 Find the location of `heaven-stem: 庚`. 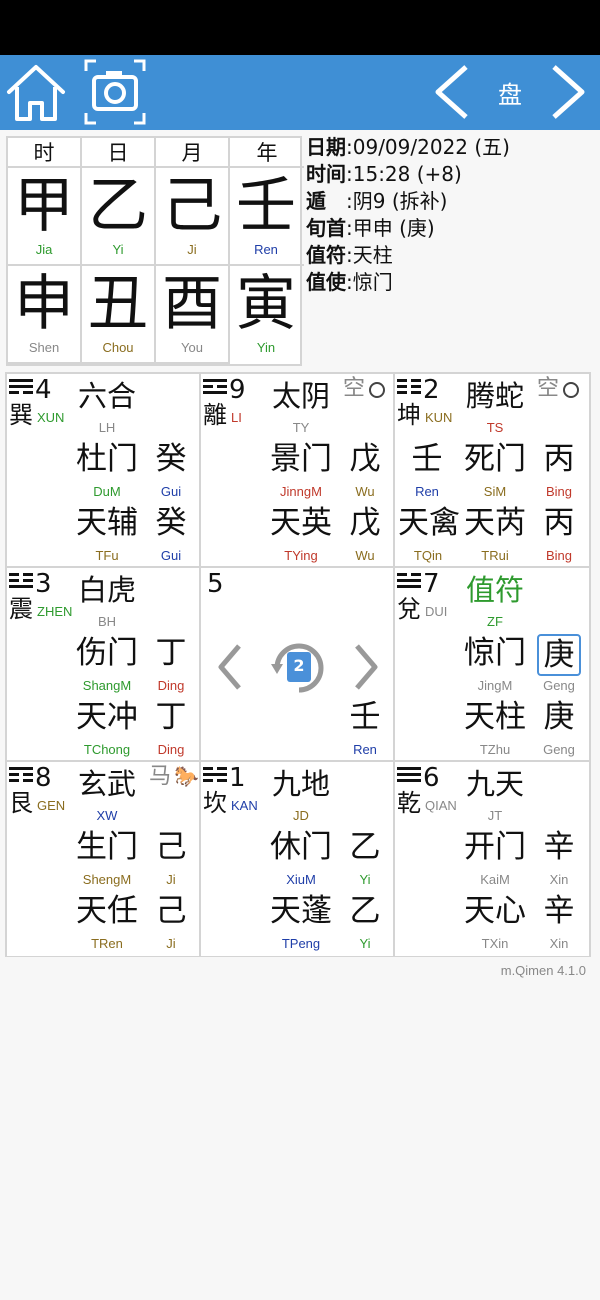

heaven-stem: 庚 is located at coordinates (559, 655).